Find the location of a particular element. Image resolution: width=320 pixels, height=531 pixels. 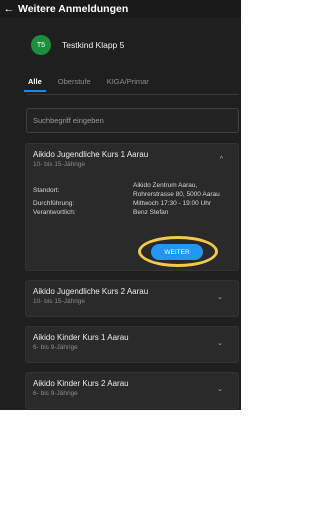

tab-oberstufe: Oberstufe is located at coordinates (74, 83).